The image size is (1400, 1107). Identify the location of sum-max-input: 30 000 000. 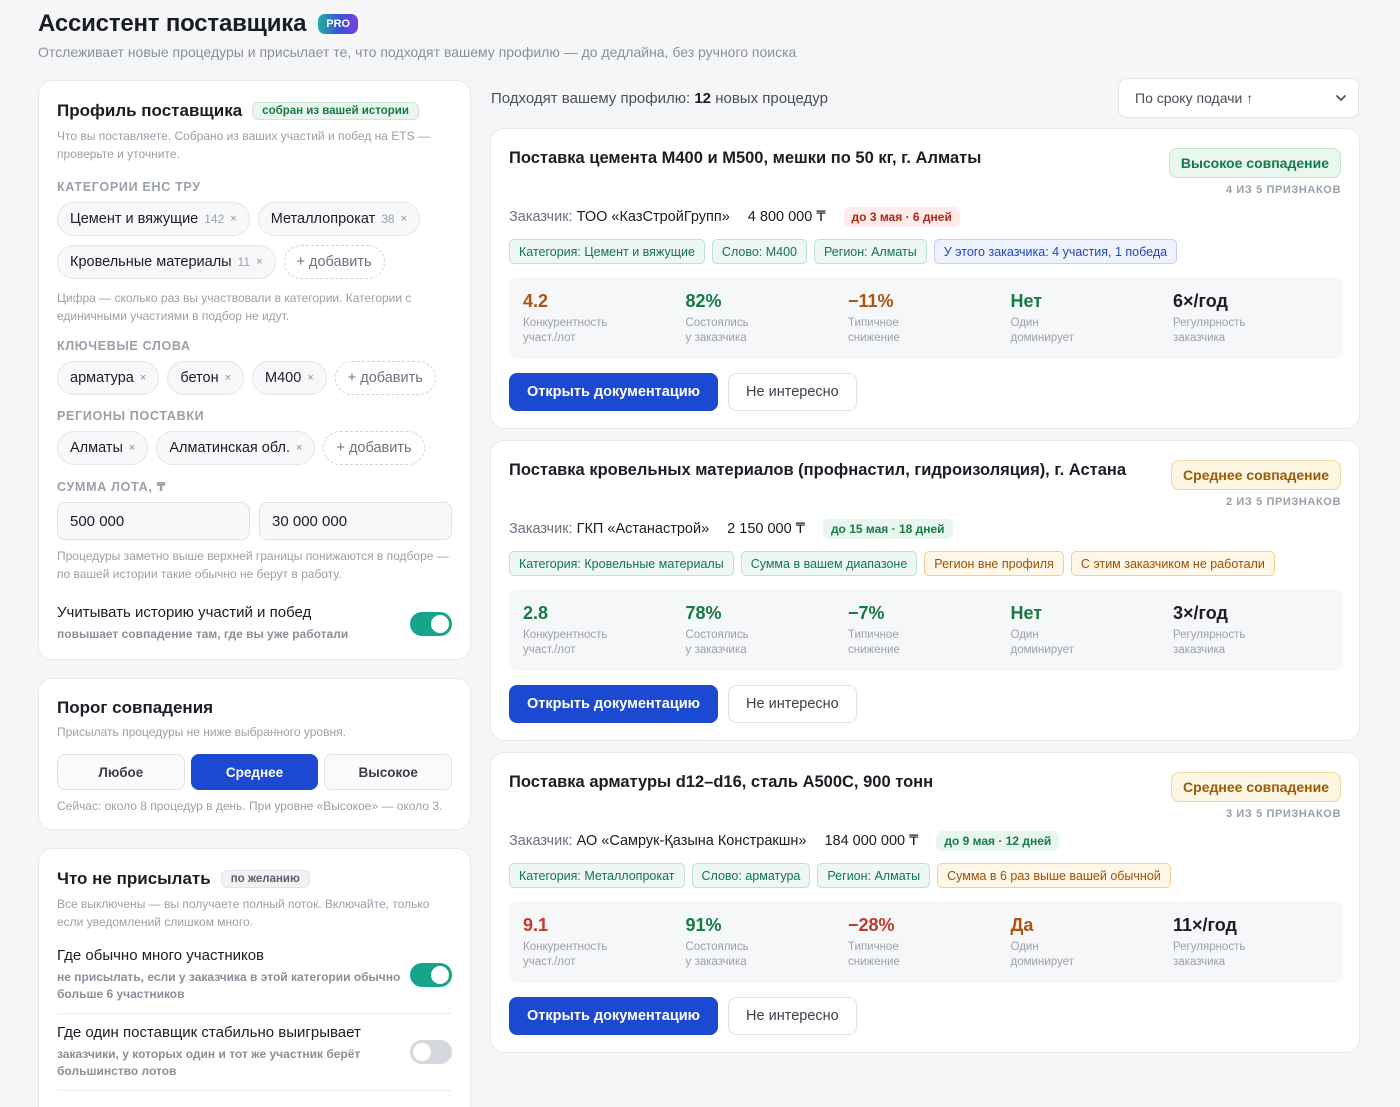
(355, 521).